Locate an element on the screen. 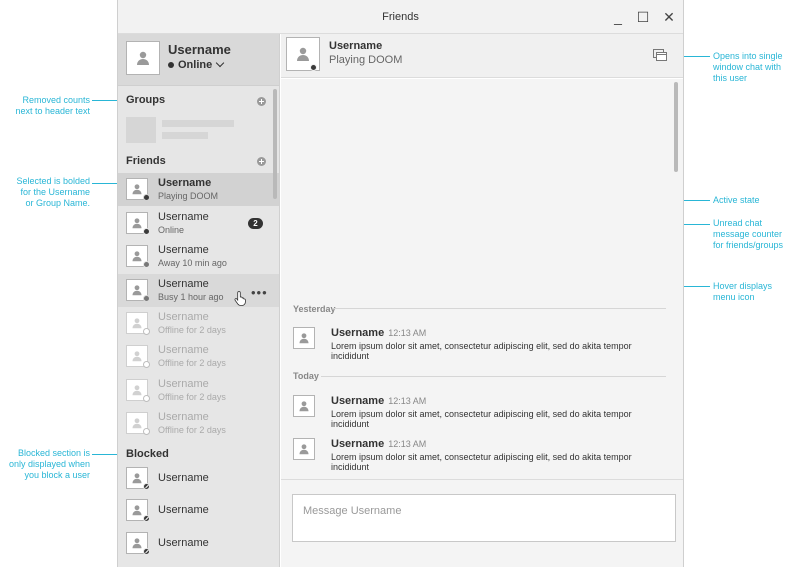 This screenshot has width=796, height=567. add-group-icon is located at coordinates (261, 101).